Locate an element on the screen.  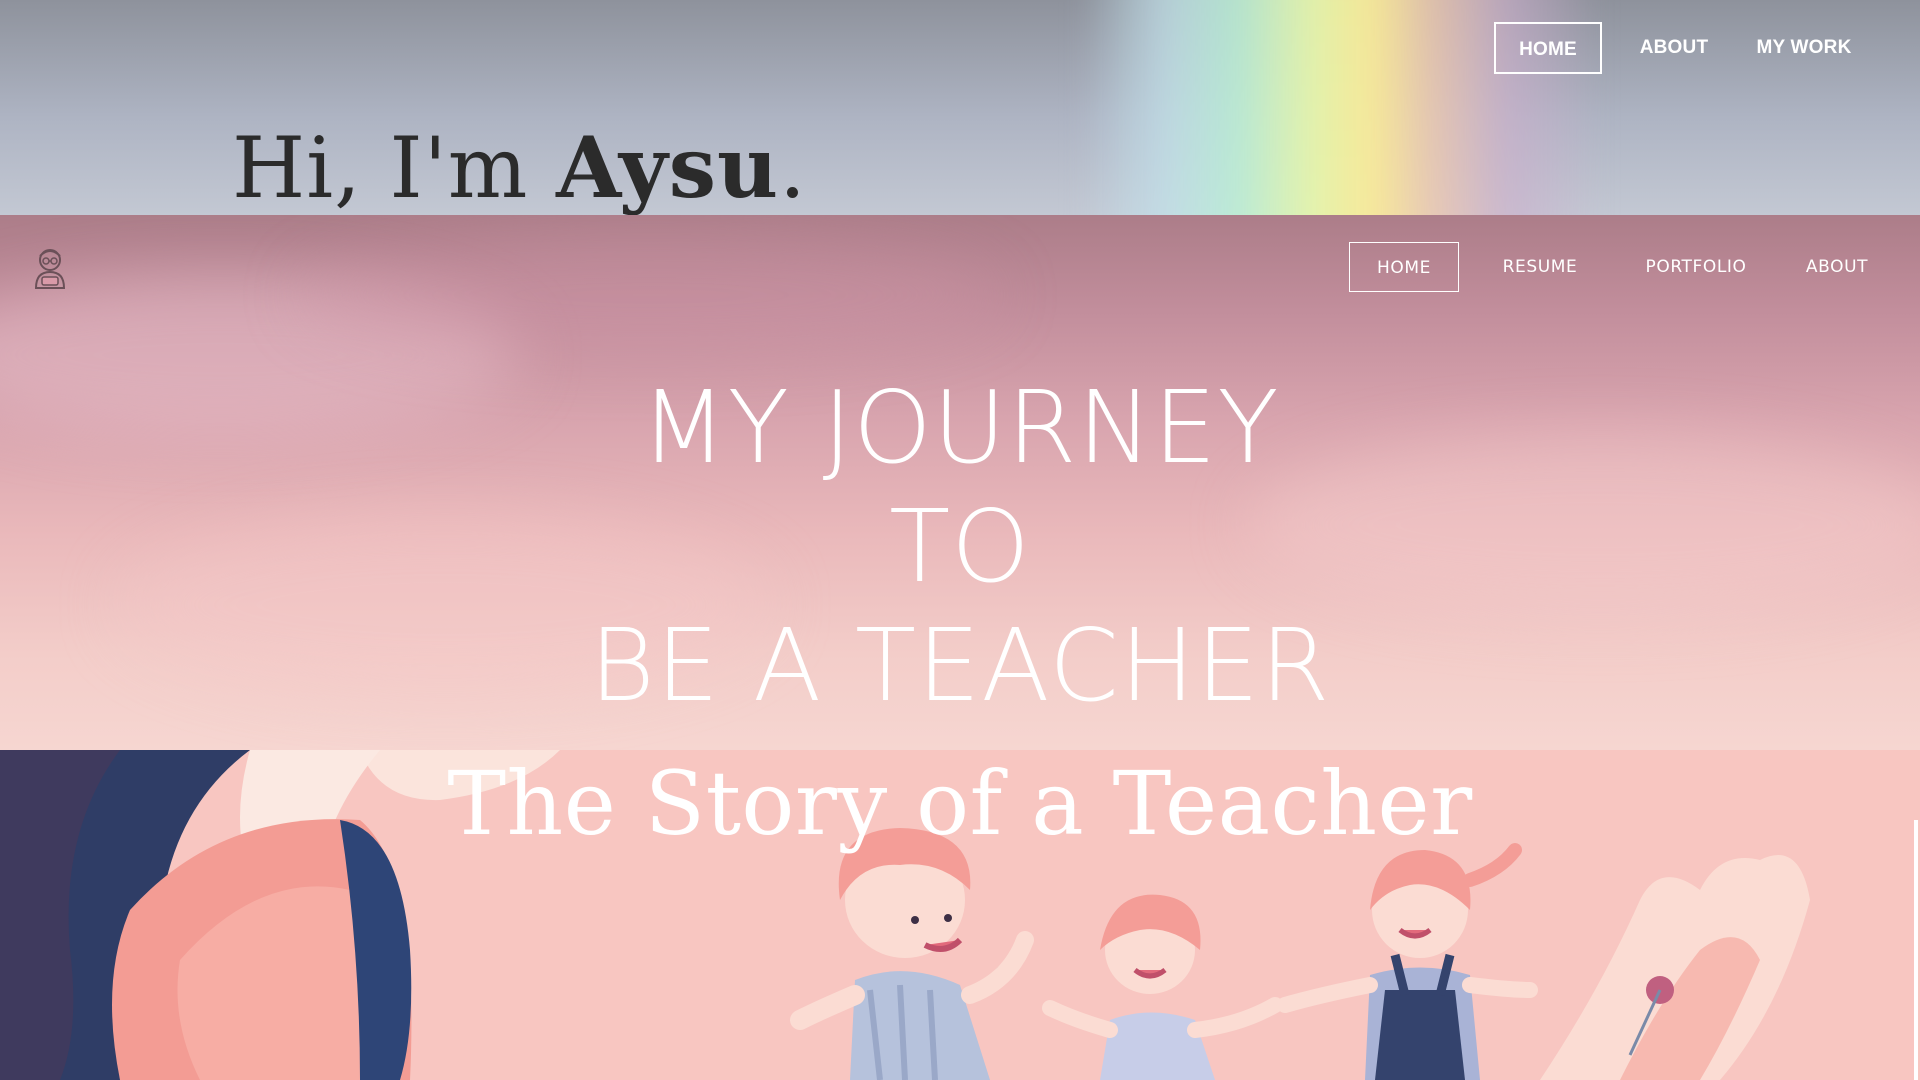
nav-resume-button: RESUME is located at coordinates (1540, 267).